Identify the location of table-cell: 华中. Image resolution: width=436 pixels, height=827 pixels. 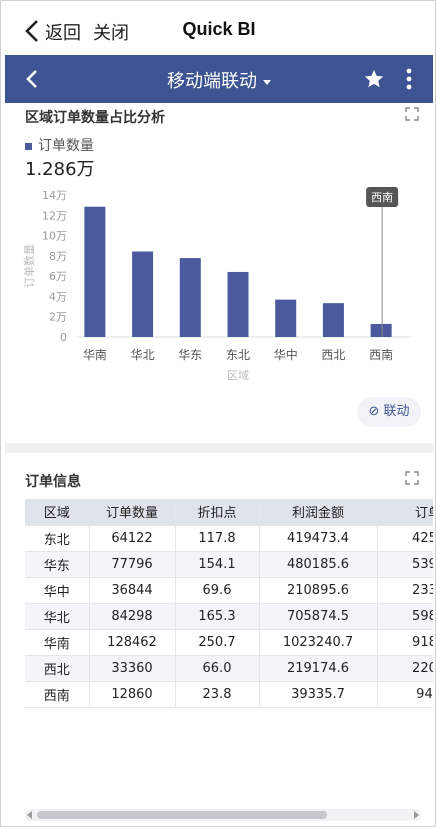
(57, 590).